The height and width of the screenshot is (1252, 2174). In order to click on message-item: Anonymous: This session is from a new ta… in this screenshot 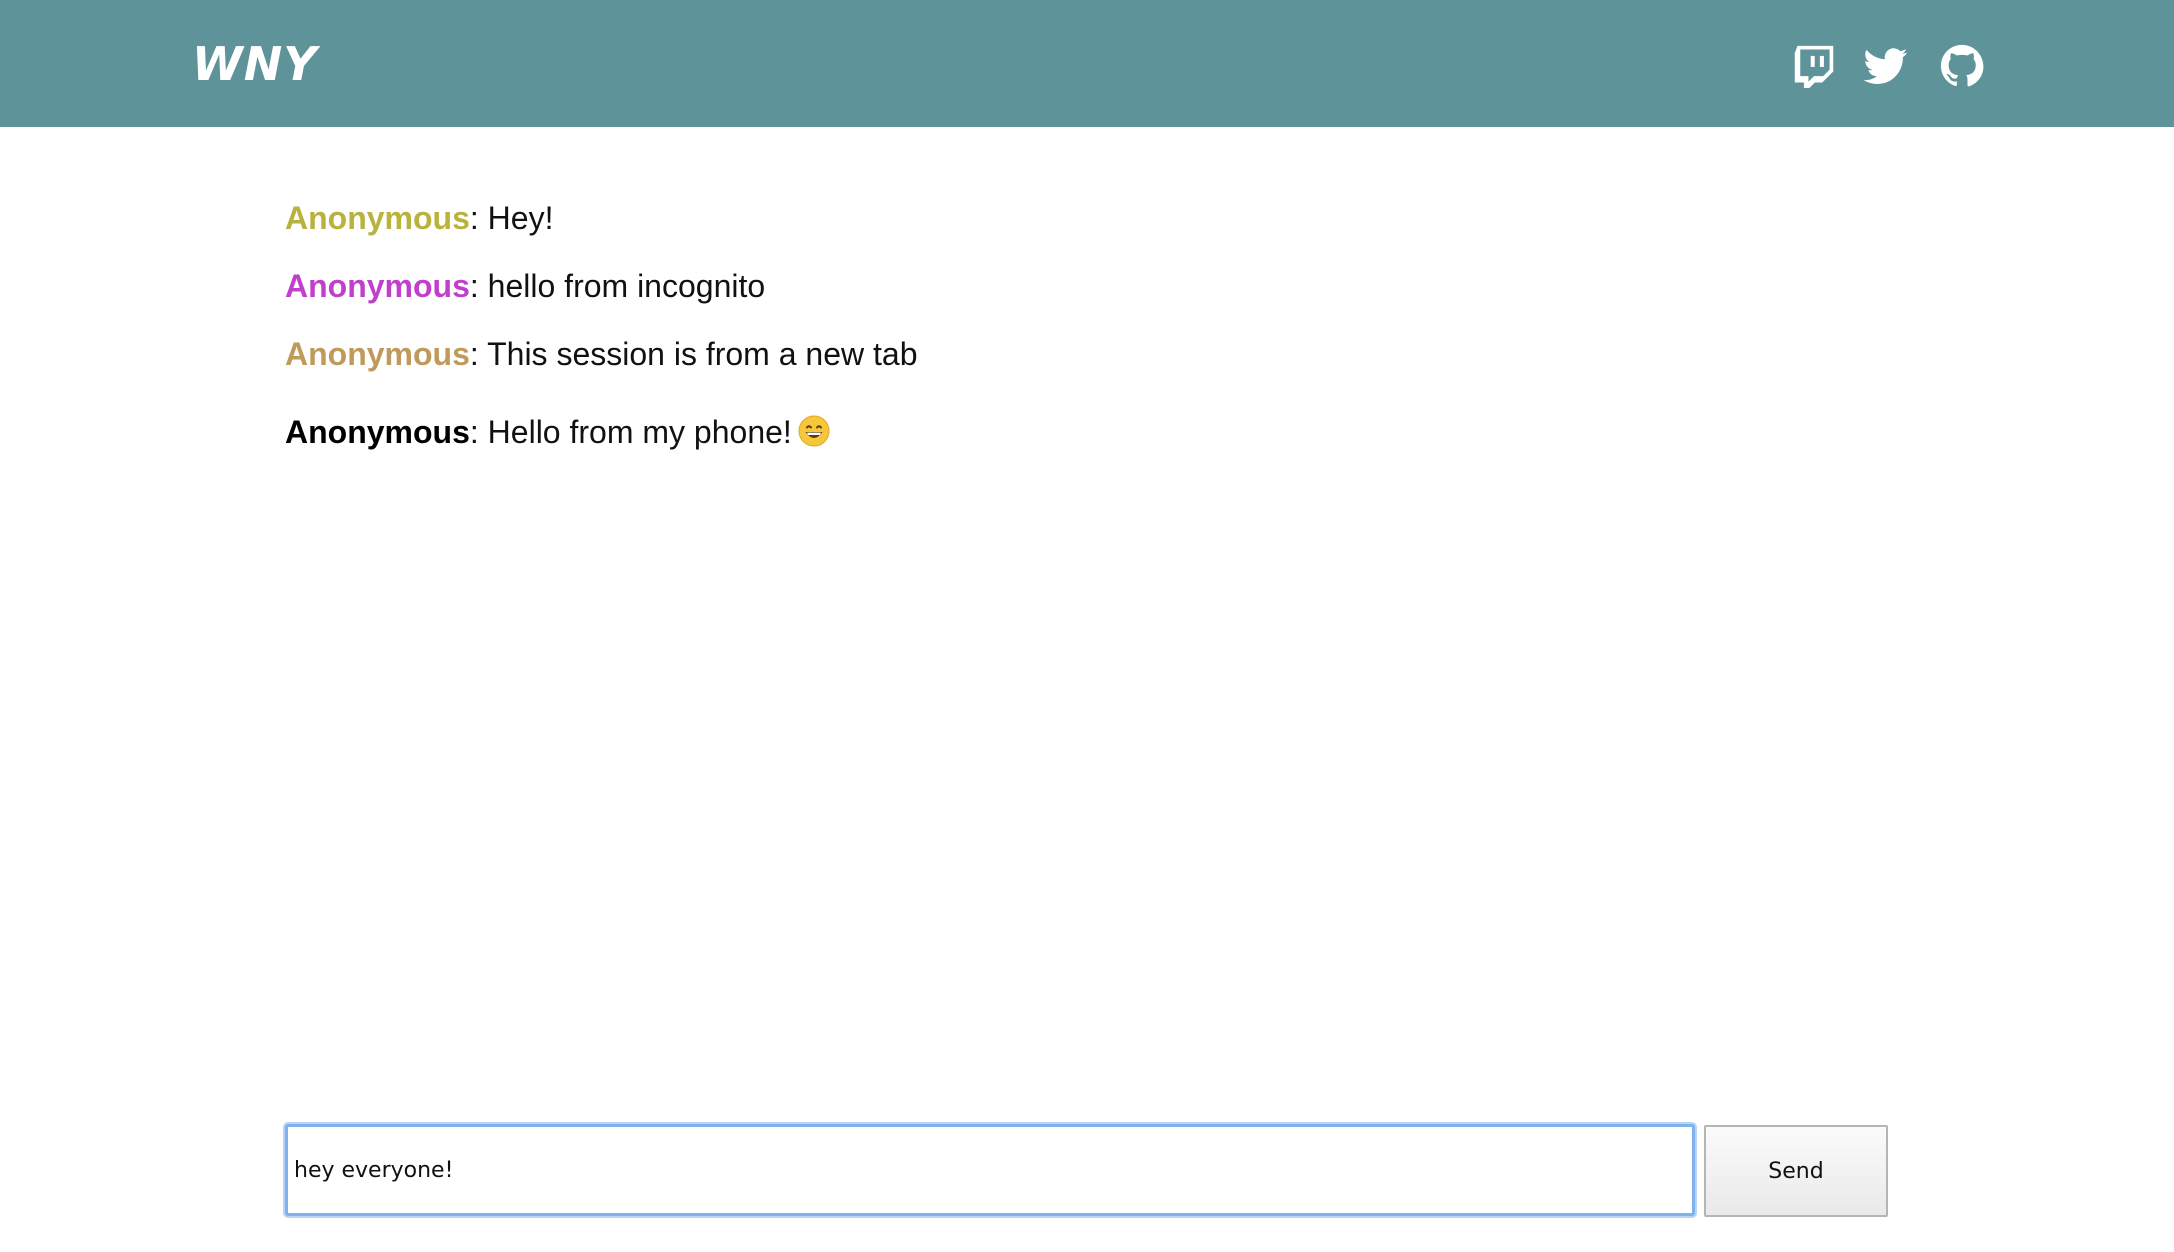, I will do `click(601, 354)`.